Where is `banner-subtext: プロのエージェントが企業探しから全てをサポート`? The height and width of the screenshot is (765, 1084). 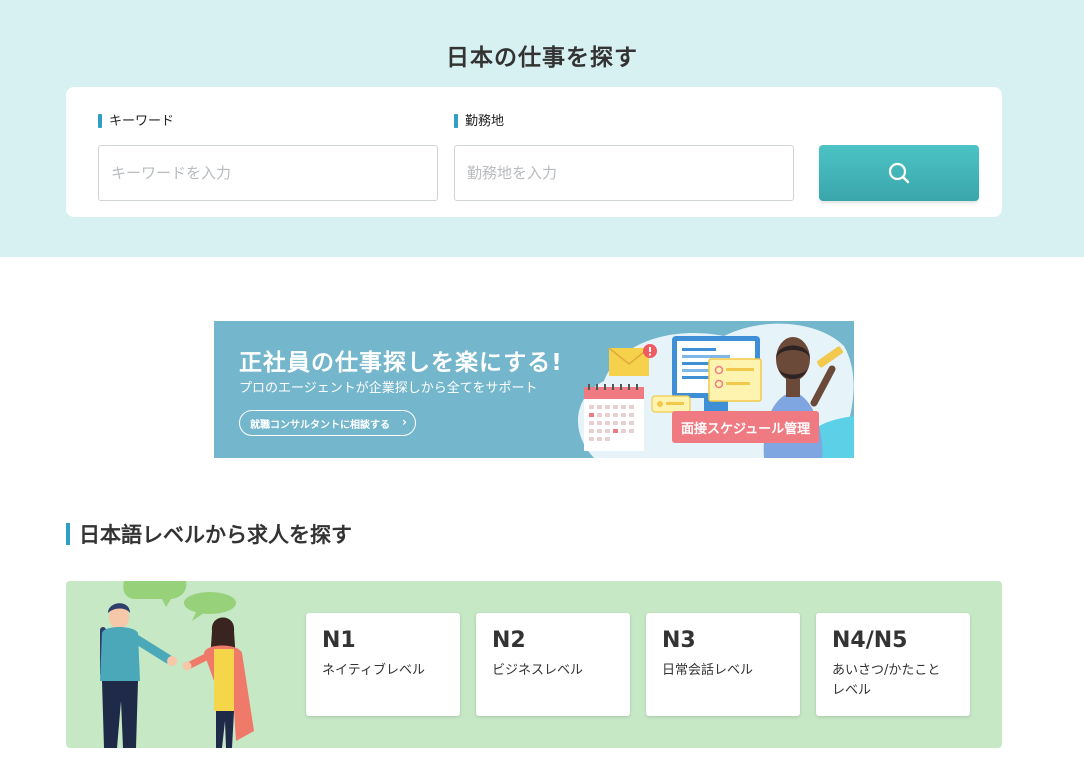
banner-subtext: プロのエージェントが企業探しから全てをサポート is located at coordinates (388, 388).